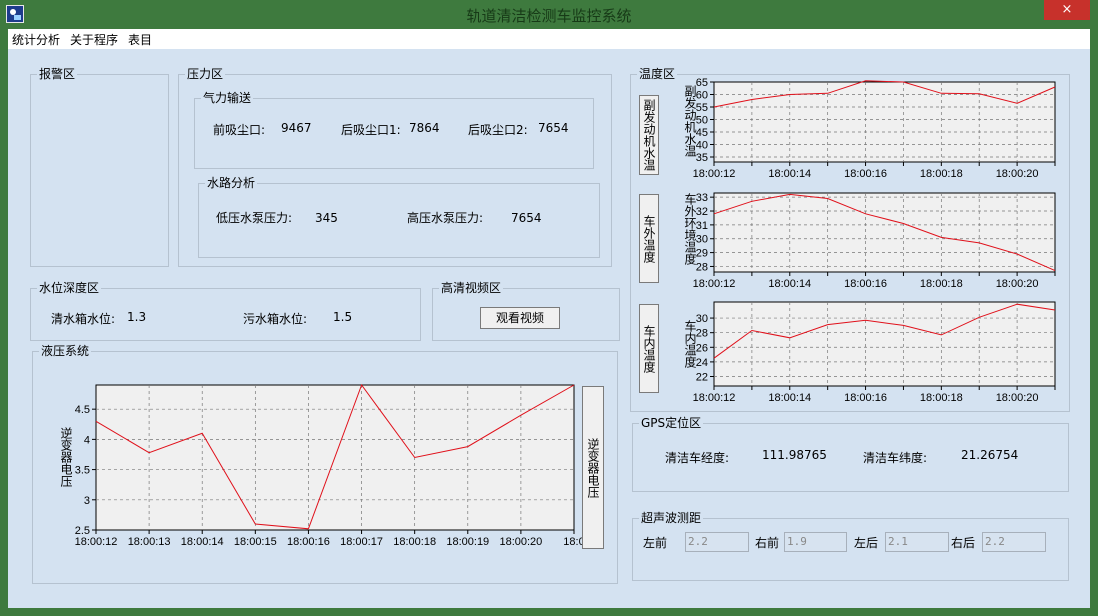 This screenshot has height=616, width=1098. I want to click on video-group: 高清视频区 观看视频, so click(526, 311).